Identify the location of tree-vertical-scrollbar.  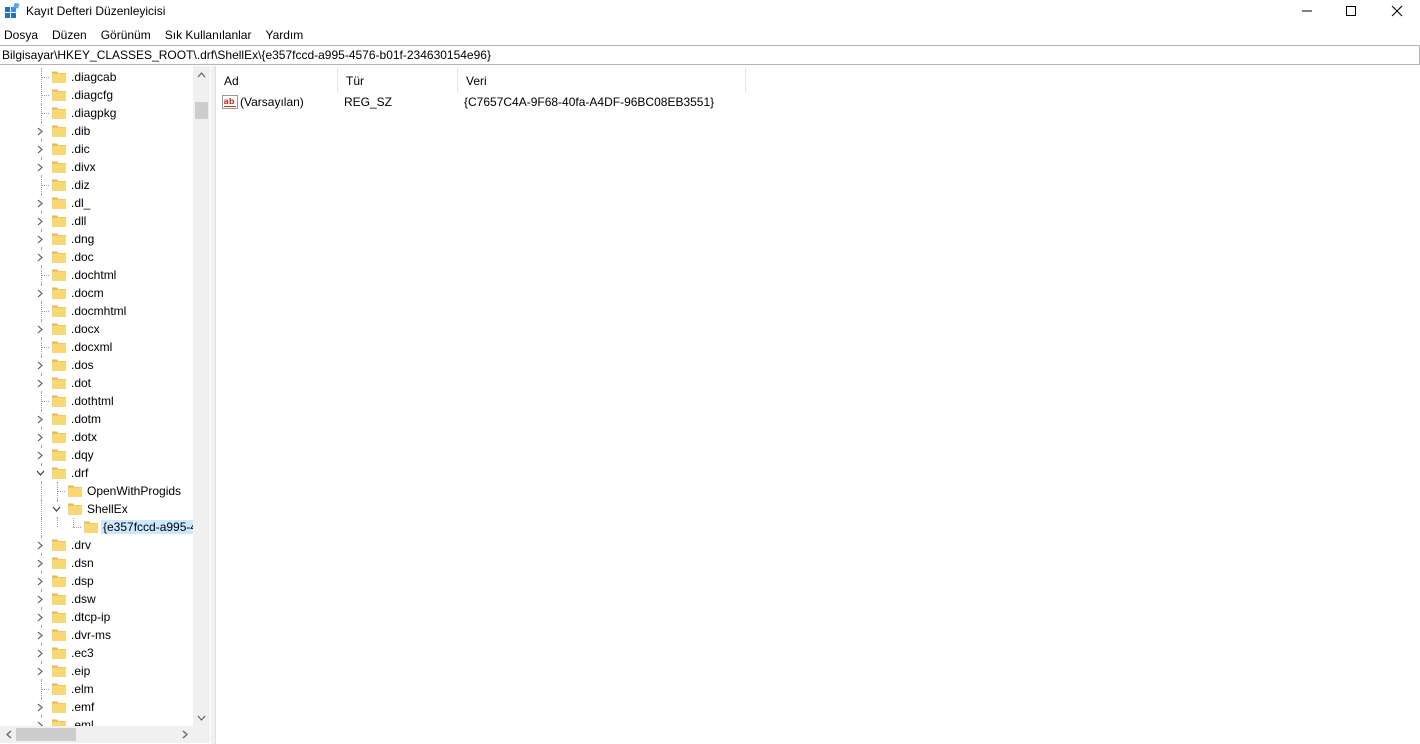
(201, 396).